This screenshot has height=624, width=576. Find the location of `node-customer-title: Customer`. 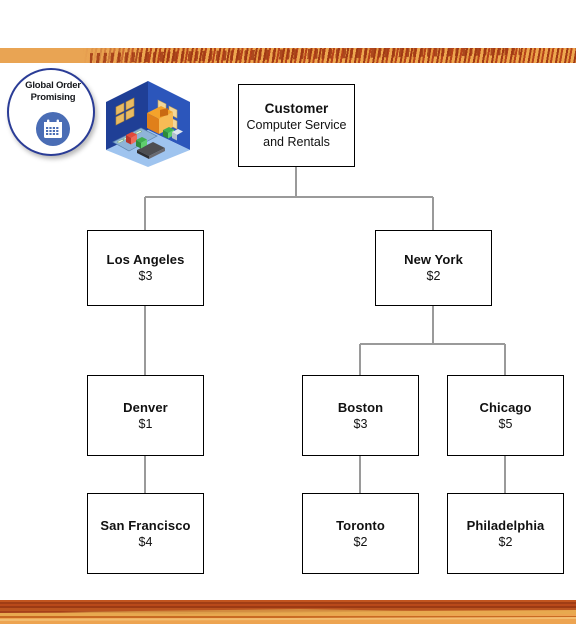

node-customer-title: Customer is located at coordinates (296, 108).